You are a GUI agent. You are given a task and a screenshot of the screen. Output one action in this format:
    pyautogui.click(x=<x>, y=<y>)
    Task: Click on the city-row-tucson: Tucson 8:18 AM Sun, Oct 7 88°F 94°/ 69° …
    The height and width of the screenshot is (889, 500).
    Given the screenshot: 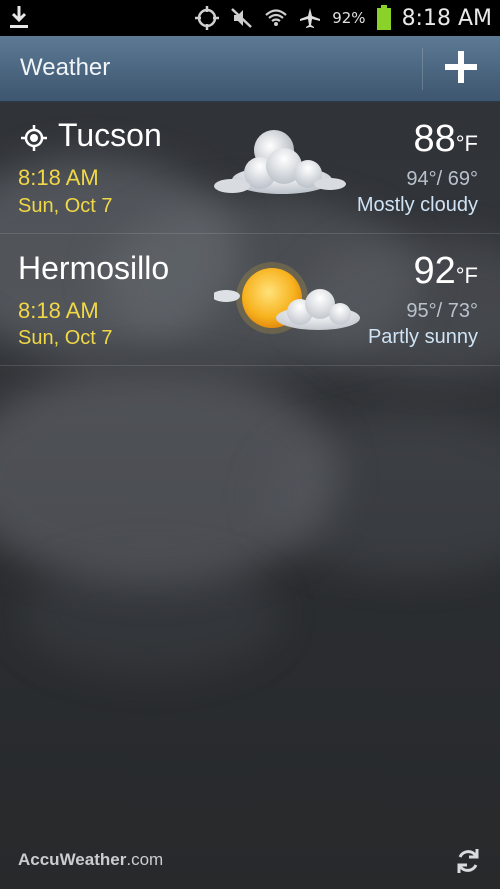 What is the action you would take?
    pyautogui.click(x=250, y=168)
    